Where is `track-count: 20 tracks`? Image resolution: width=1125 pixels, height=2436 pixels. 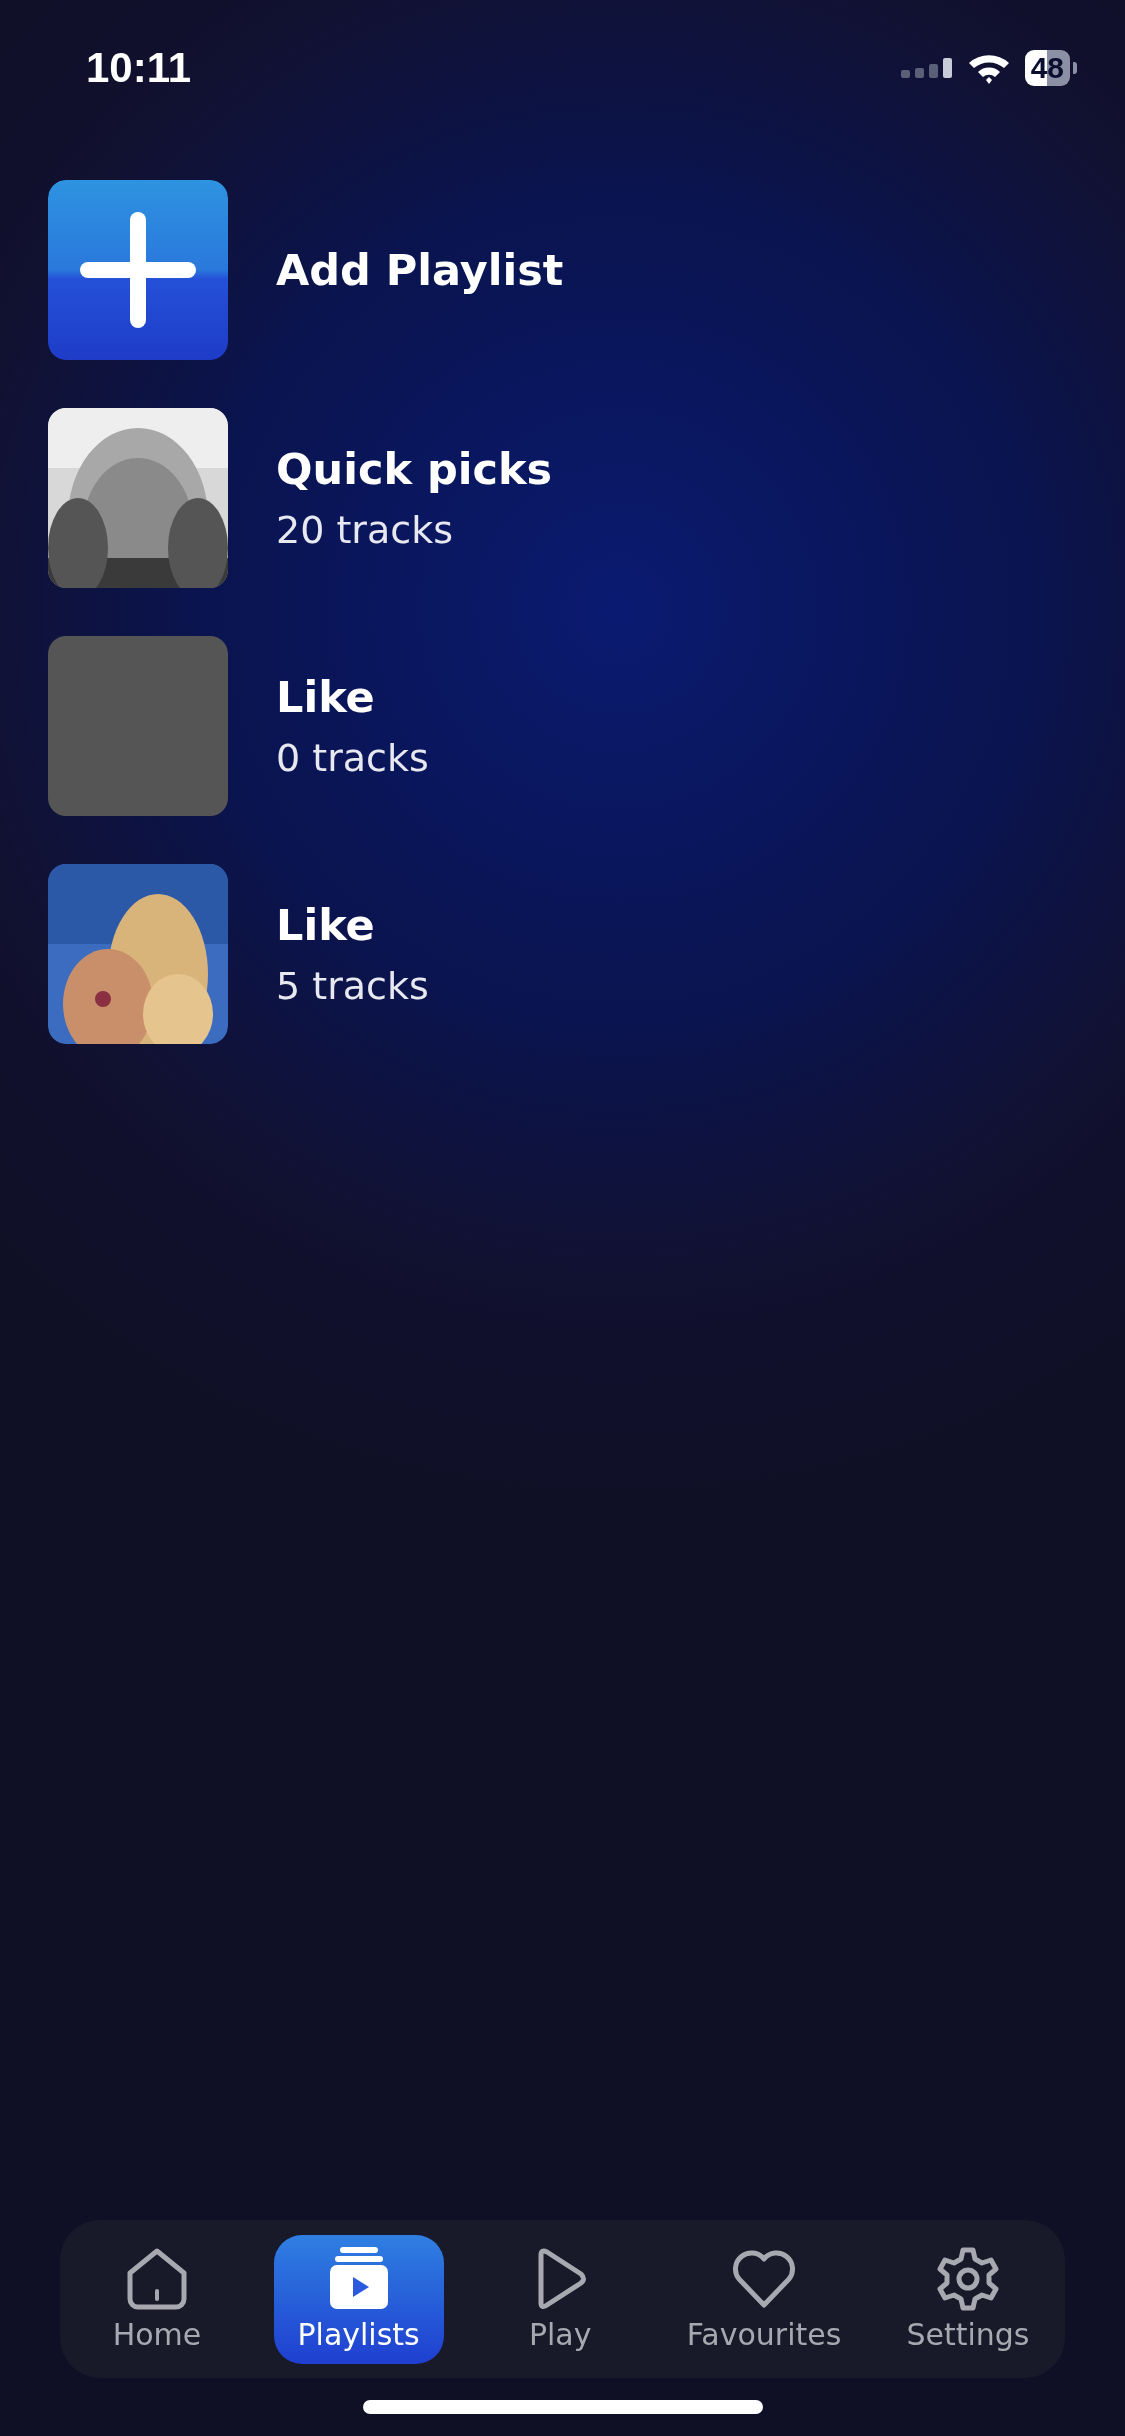 track-count: 20 tracks is located at coordinates (365, 530).